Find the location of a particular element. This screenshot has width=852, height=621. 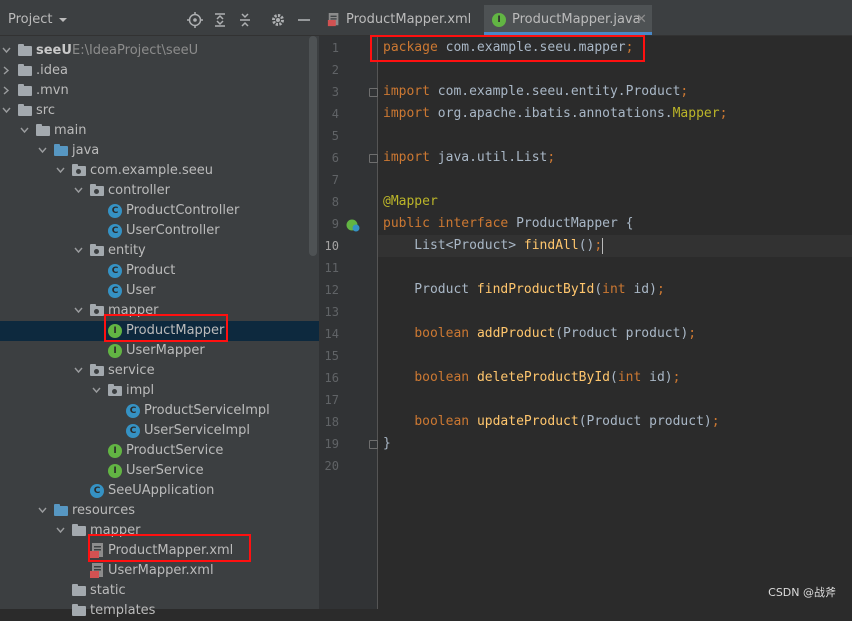

code-token: int is located at coordinates (633, 377).